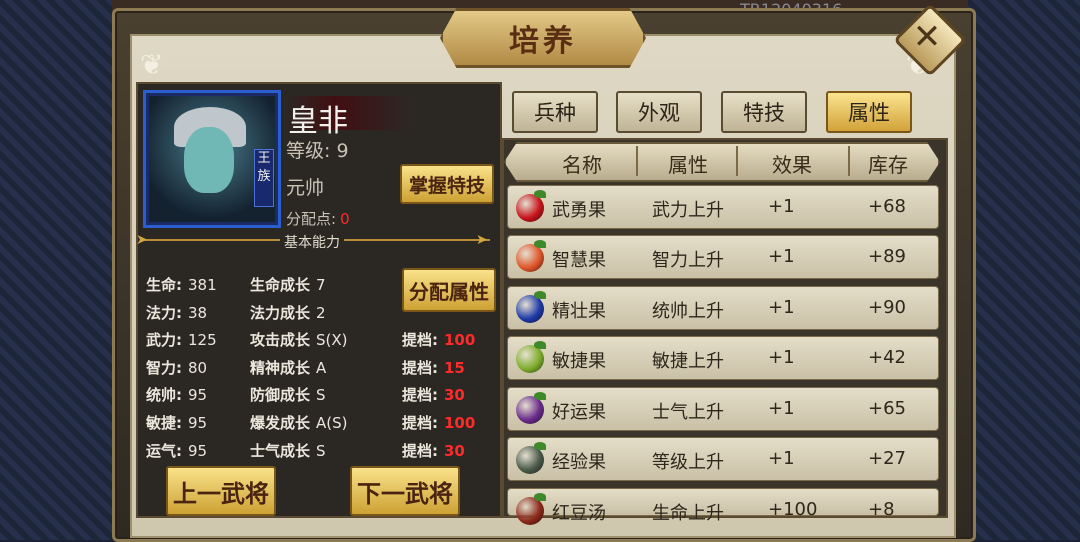  Describe the element at coordinates (887, 307) in the screenshot. I see `item-stock: +90` at that location.